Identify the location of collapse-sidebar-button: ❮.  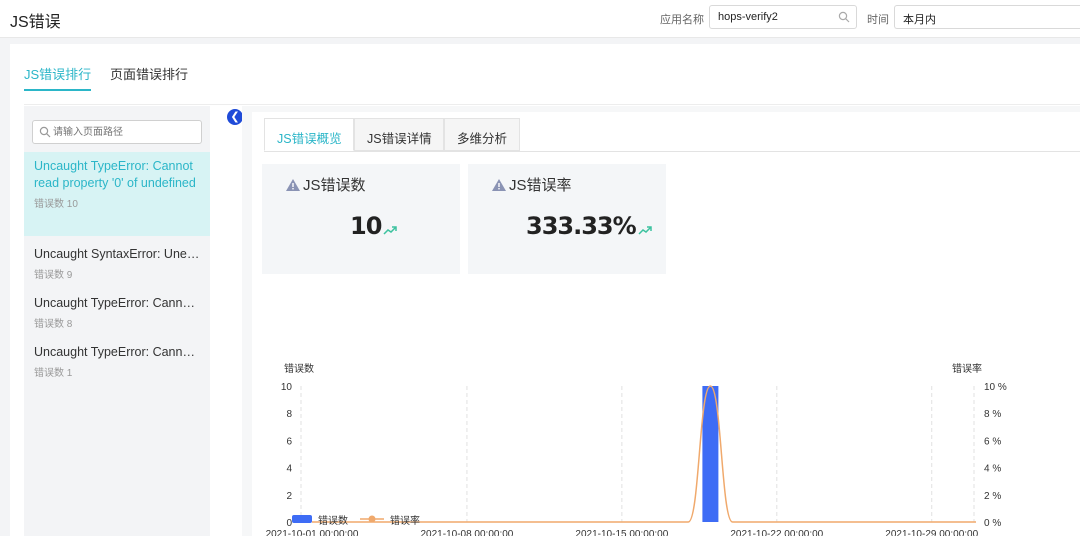
(235, 117).